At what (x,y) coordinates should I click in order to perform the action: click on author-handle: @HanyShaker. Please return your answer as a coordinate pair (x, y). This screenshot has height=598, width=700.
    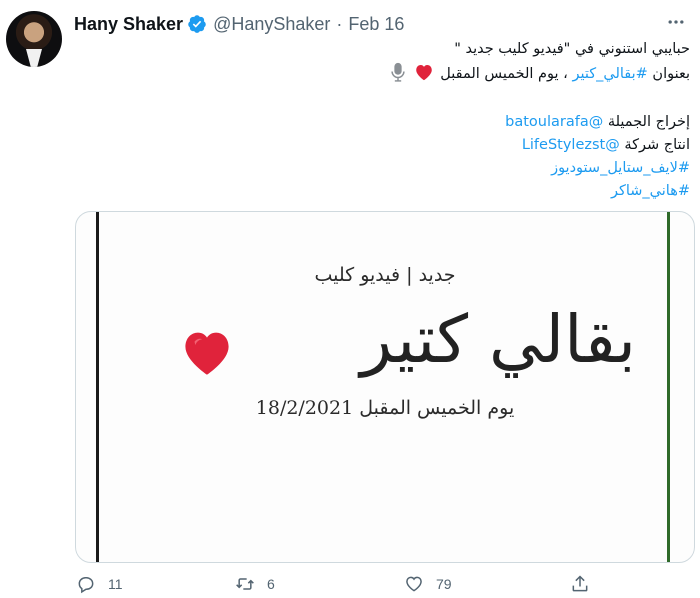
    Looking at the image, I should click on (271, 24).